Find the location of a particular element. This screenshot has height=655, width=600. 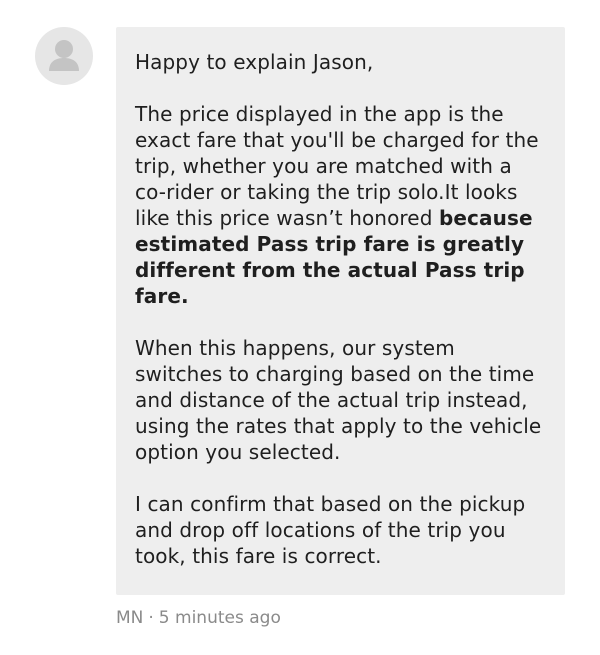

message-meta: MN · 5 minutes ago is located at coordinates (198, 618).